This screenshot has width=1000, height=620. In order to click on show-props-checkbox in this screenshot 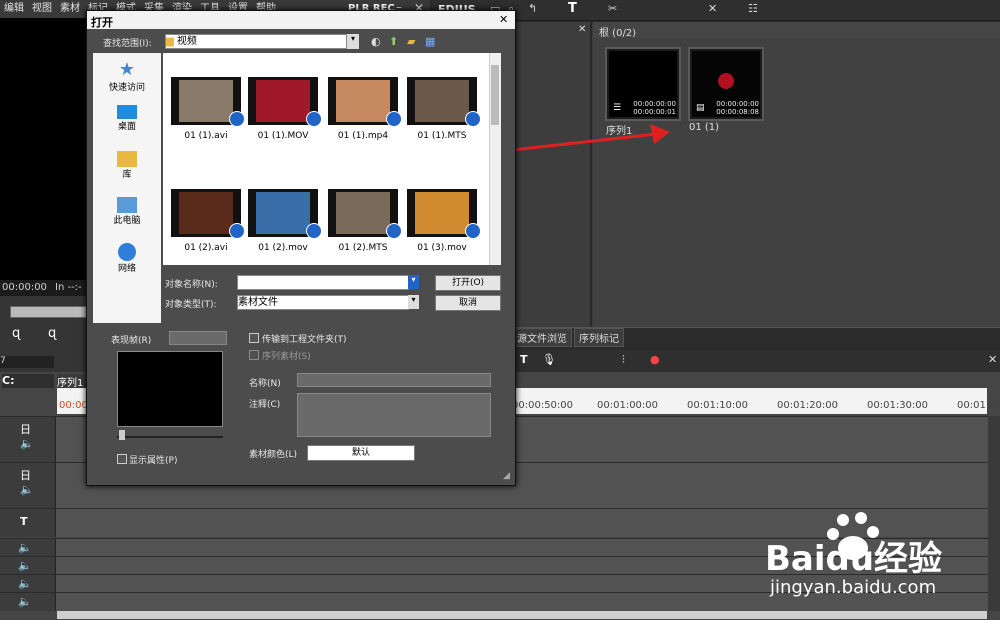, I will do `click(122, 459)`.